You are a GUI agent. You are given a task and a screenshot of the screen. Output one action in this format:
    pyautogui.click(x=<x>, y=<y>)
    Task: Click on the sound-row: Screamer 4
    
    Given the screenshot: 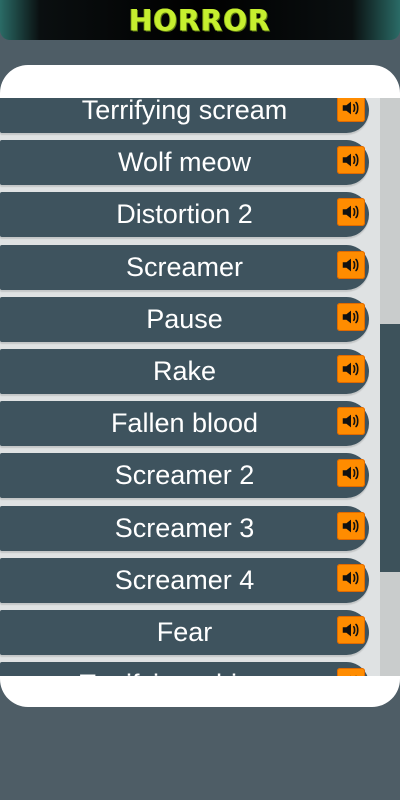 What is the action you would take?
    pyautogui.click(x=184, y=580)
    